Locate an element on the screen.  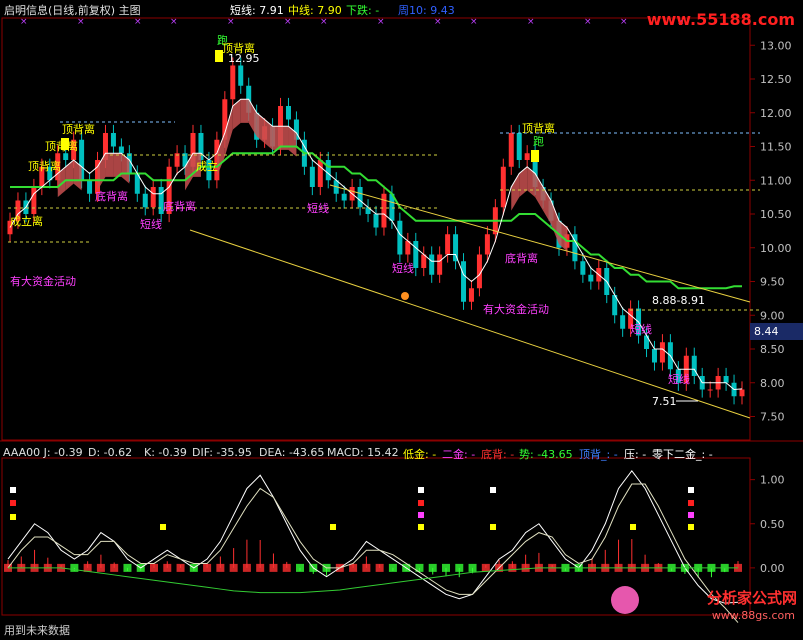
sub-y-tick-label: 1.00 is located at coordinates (772, 480).